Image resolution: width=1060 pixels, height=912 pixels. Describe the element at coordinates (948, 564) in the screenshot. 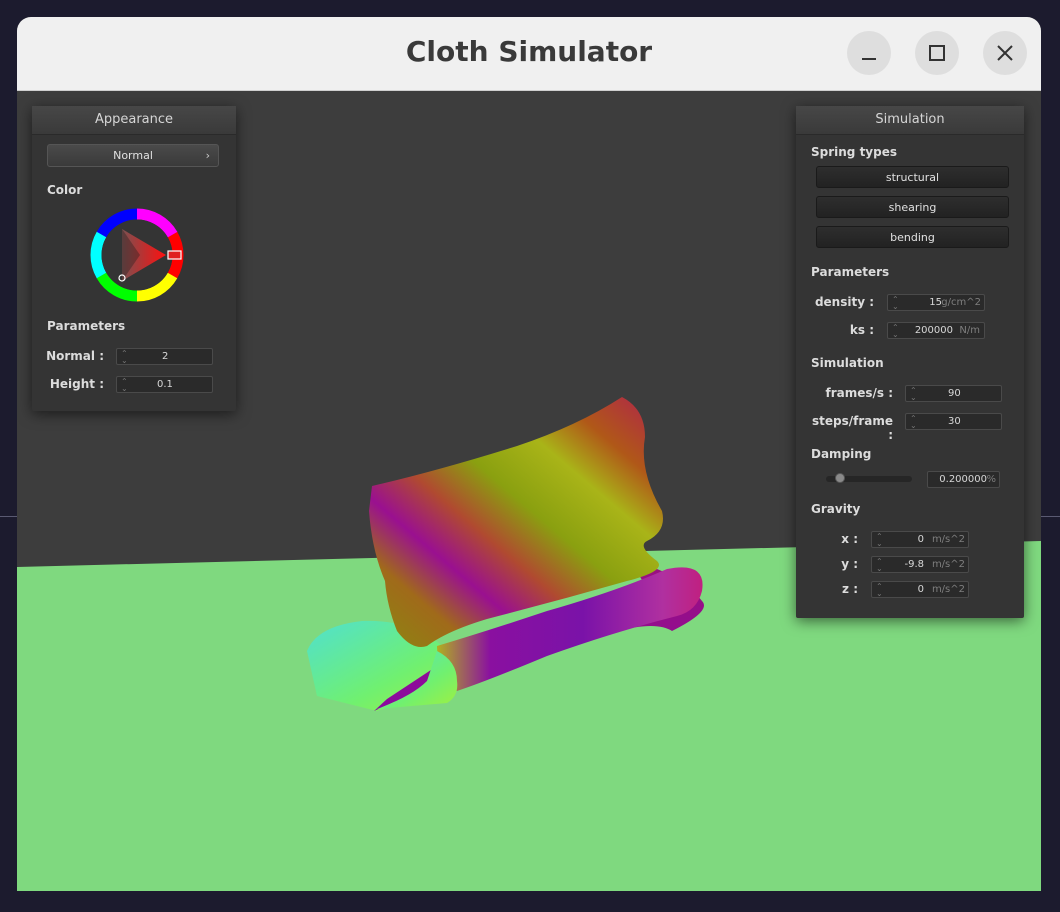

I see `gravity-y-unit: m/s^2` at that location.